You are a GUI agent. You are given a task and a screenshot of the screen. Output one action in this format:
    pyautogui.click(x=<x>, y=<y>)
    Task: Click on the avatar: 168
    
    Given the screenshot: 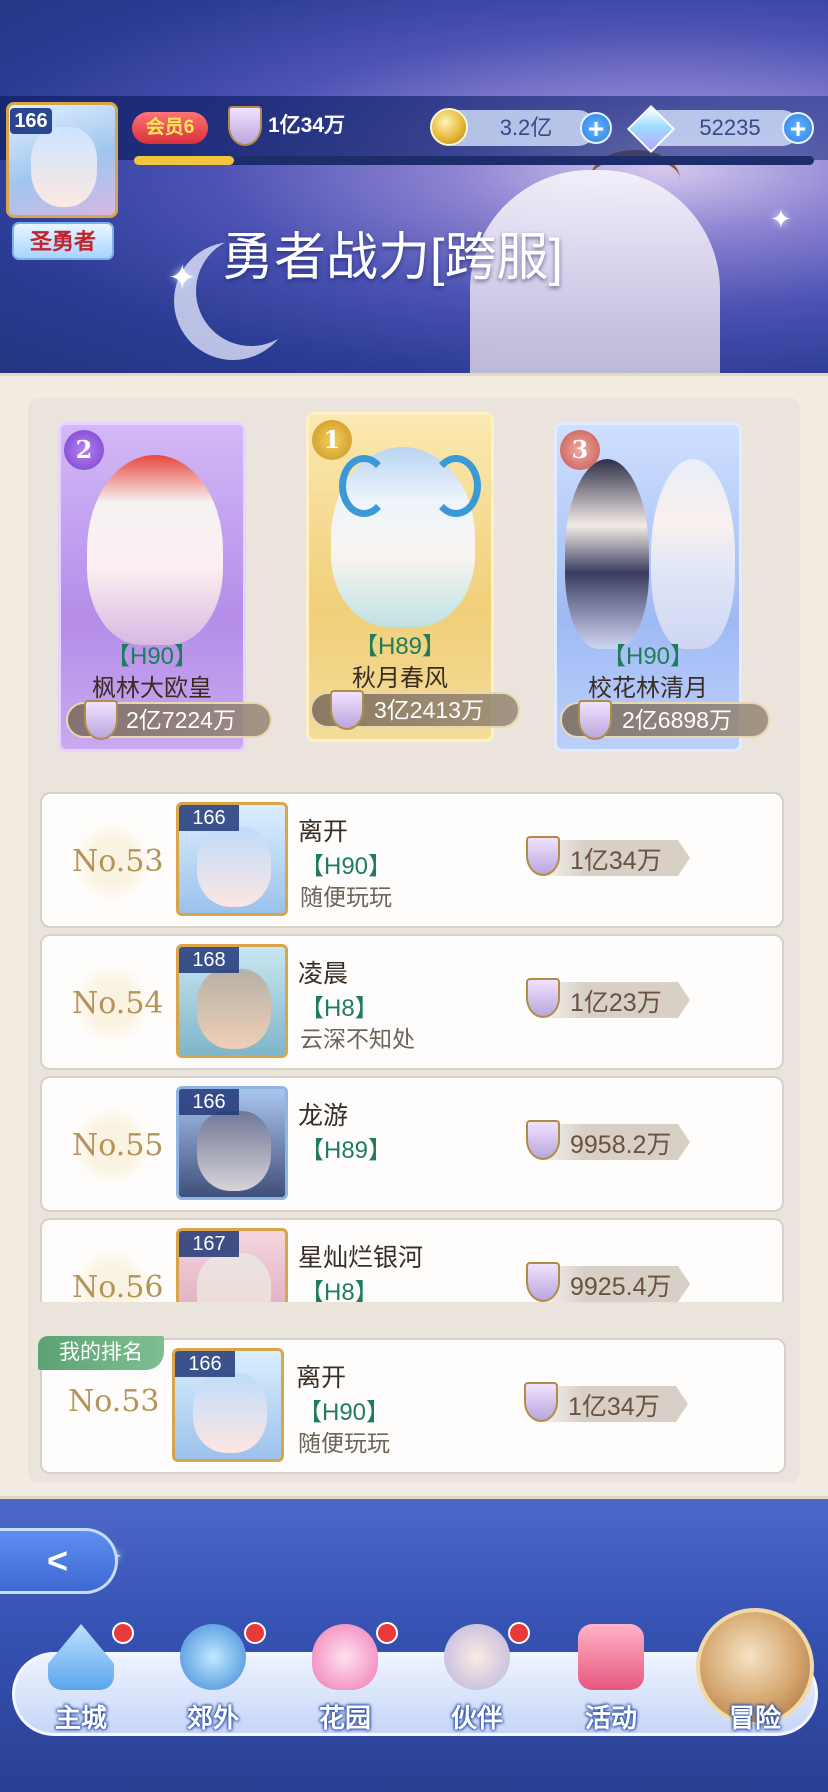 What is the action you would take?
    pyautogui.click(x=232, y=1001)
    